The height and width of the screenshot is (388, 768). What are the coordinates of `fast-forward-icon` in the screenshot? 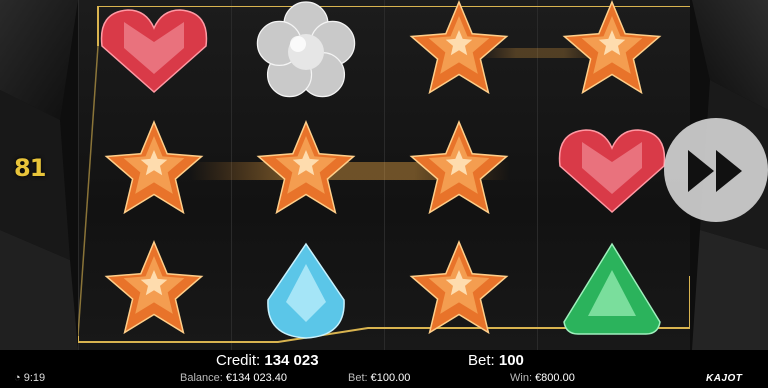 It's located at (715, 171).